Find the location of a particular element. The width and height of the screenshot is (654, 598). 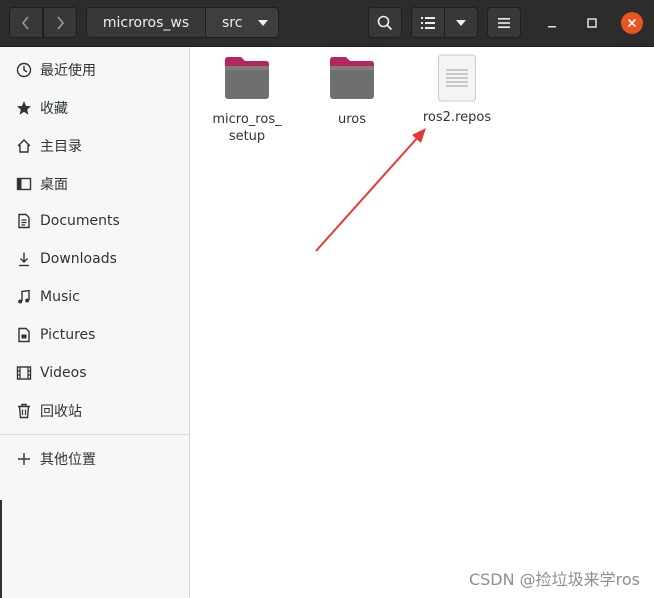

view-mode-button is located at coordinates (428, 22).